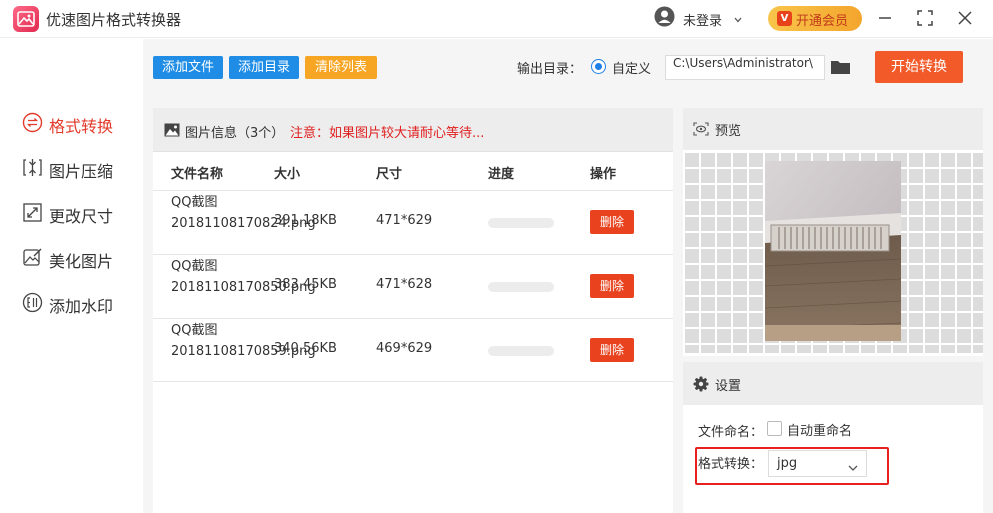 The image size is (993, 513). I want to click on preview-title: 预览, so click(728, 131).